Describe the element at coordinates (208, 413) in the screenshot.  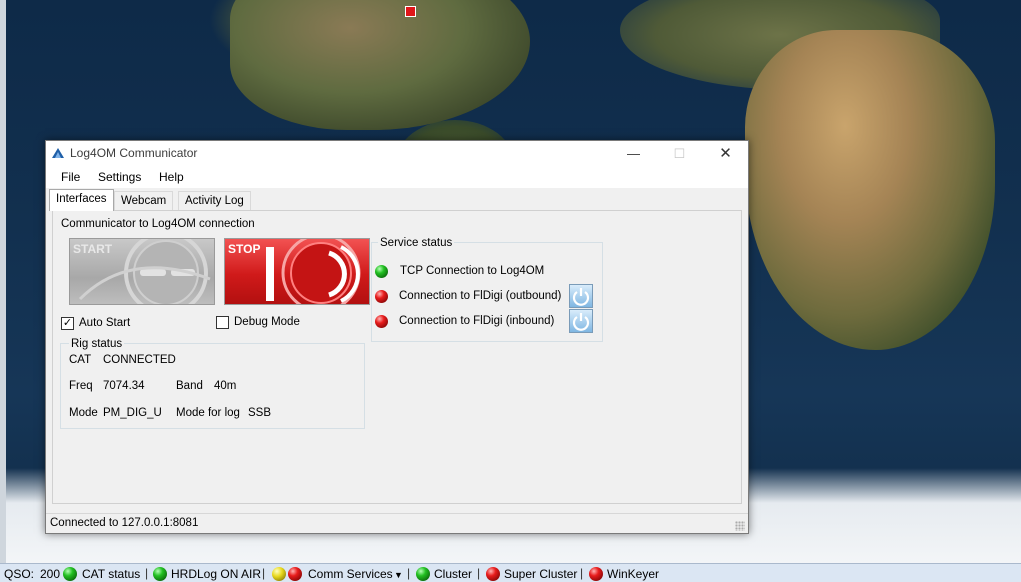
I see `mode-for-log-label: Mode for log` at that location.